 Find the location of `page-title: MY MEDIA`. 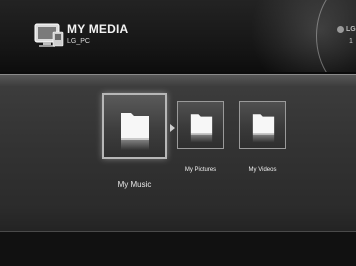

page-title: MY MEDIA is located at coordinates (98, 29).